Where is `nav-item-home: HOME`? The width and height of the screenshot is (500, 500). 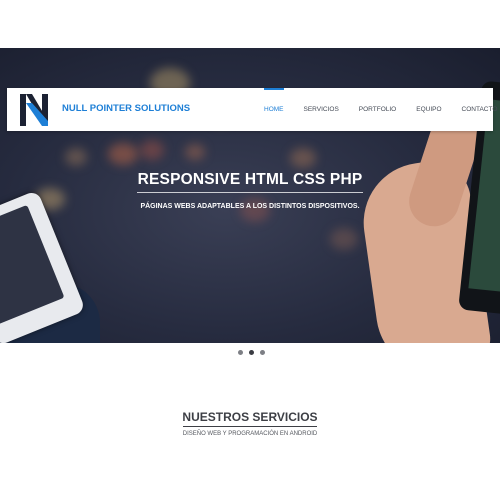
nav-item-home: HOME is located at coordinates (274, 109).